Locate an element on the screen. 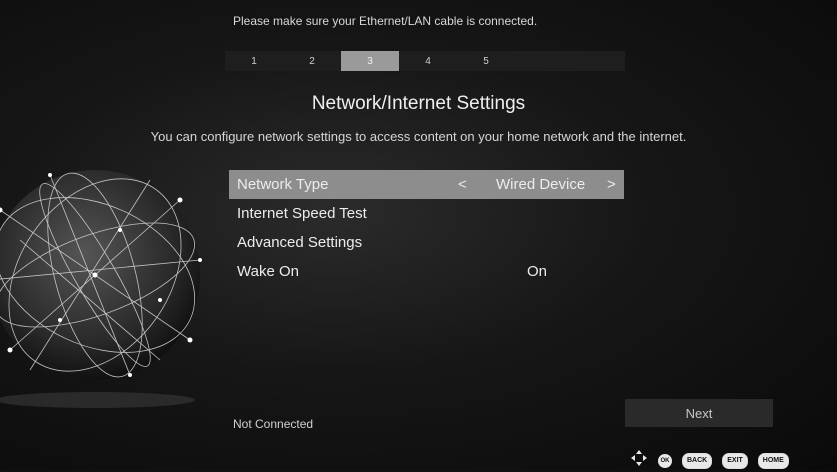  remote-key-hints: OK BACK EXIT HOME is located at coordinates (709, 460).